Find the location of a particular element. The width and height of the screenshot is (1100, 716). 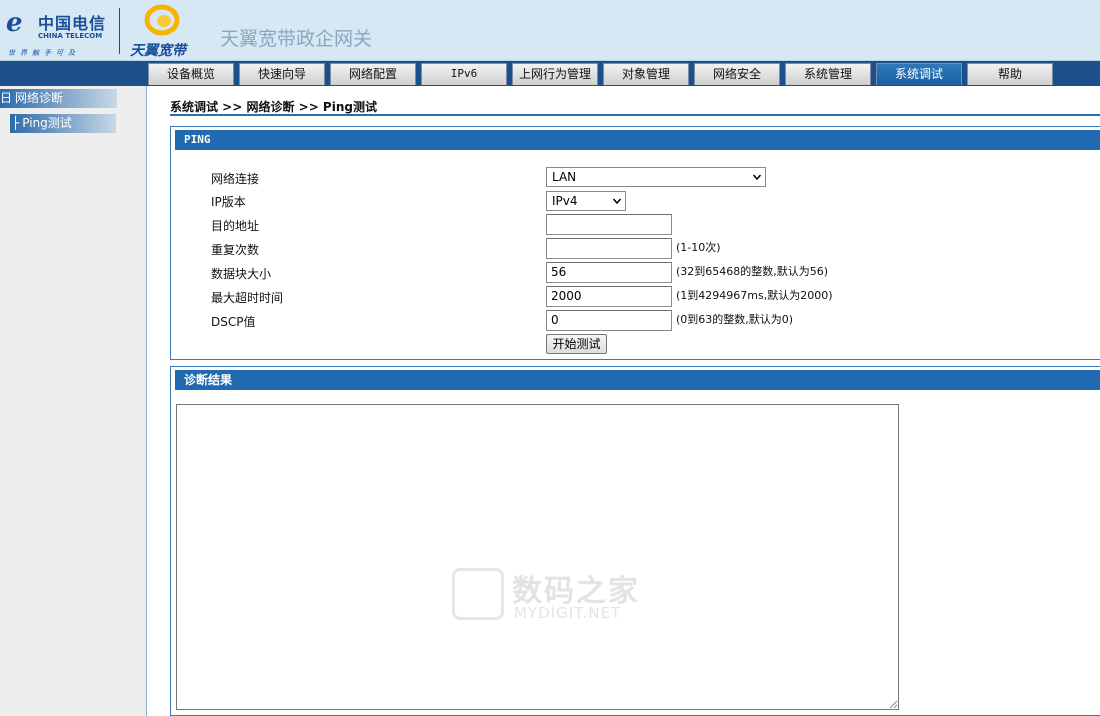

tree-branch-icon: ├ is located at coordinates (16, 123).